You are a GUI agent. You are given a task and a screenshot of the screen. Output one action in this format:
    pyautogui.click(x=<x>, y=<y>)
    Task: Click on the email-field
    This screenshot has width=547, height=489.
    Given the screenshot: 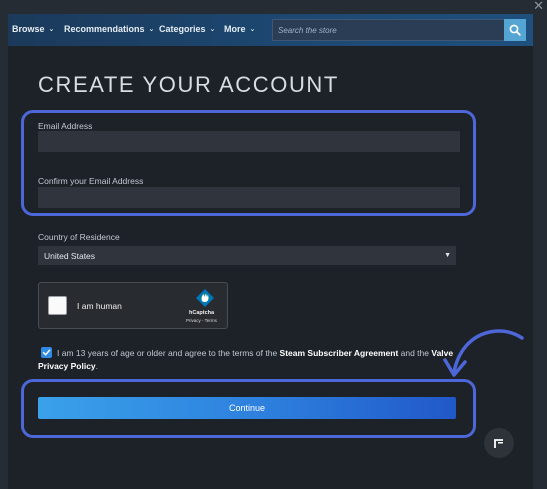 What is the action you would take?
    pyautogui.click(x=249, y=141)
    